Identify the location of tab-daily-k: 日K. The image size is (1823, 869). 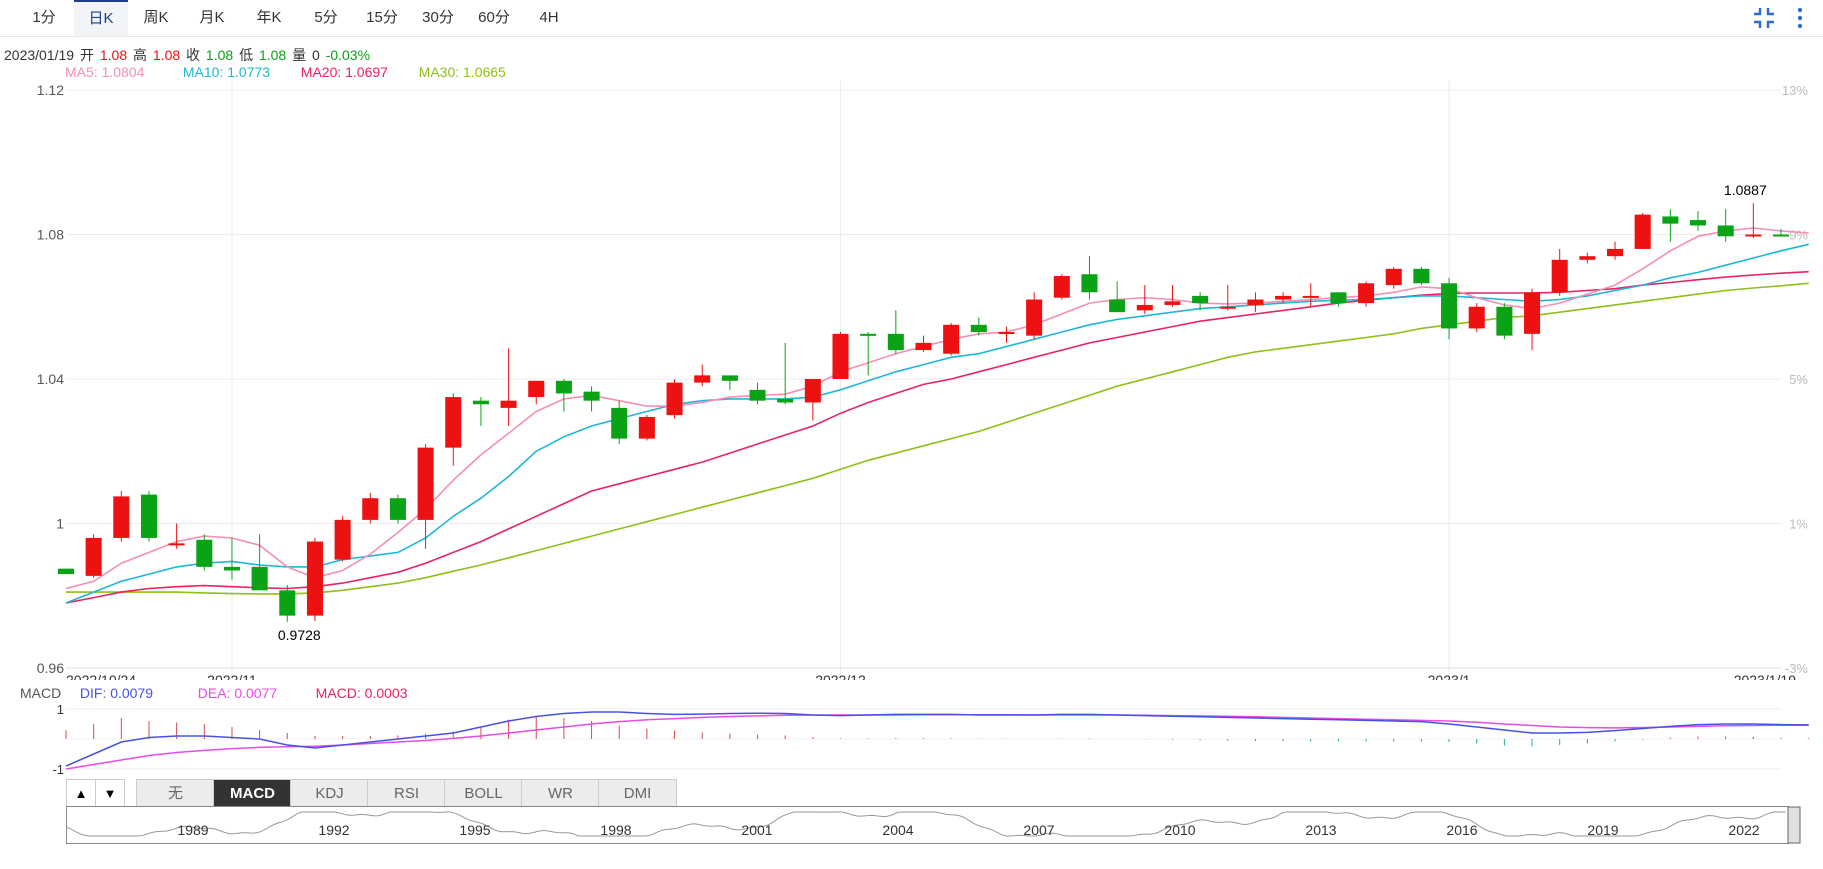
(101, 18).